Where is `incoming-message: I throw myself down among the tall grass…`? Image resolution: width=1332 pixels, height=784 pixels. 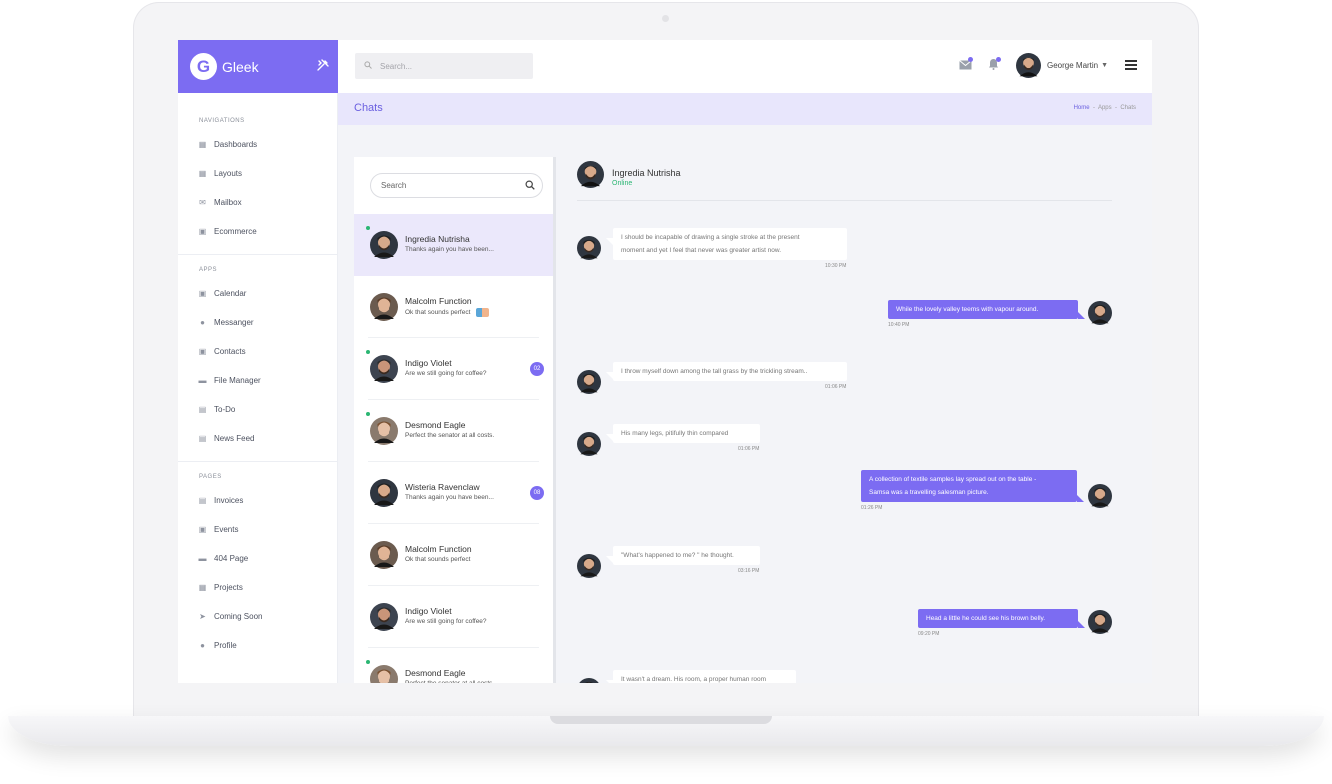 incoming-message: I throw myself down among the tall grass… is located at coordinates (726, 371).